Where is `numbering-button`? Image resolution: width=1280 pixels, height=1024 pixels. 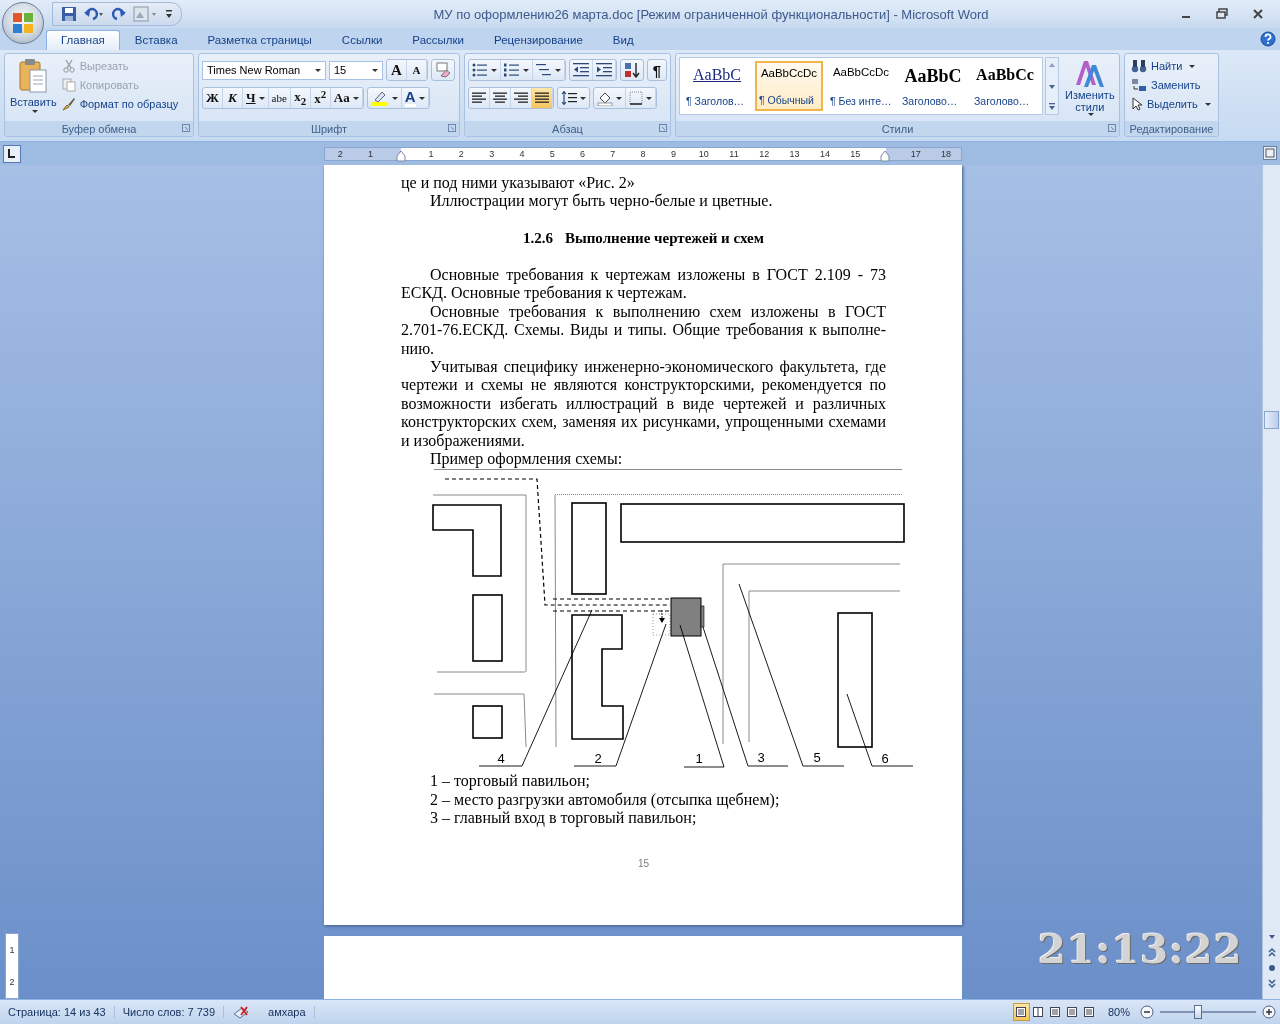
numbering-button is located at coordinates (517, 70).